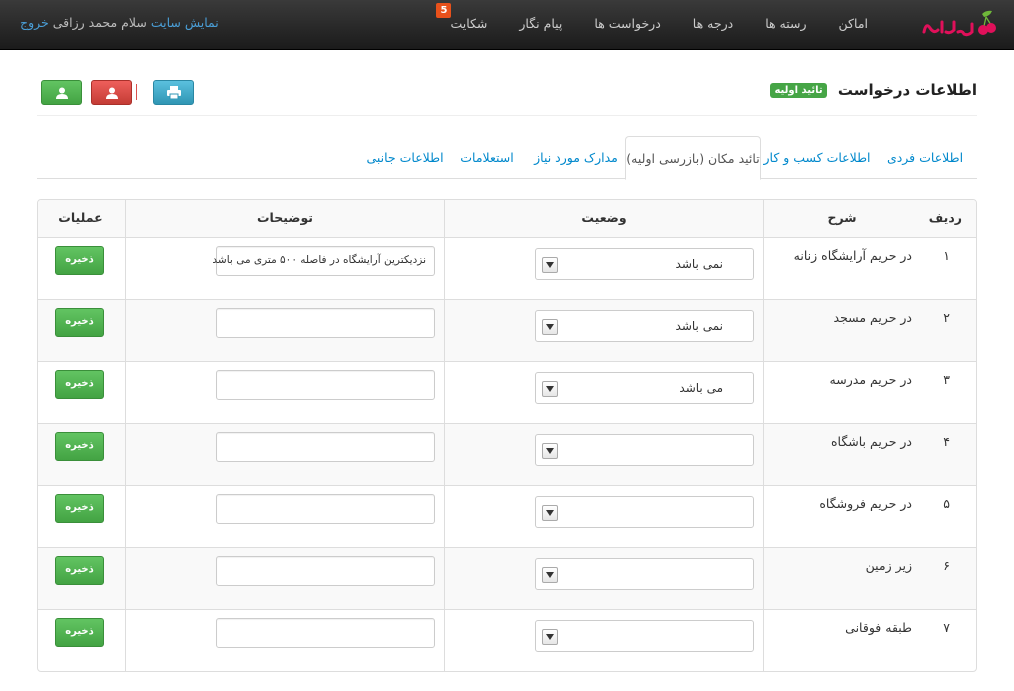 Image resolution: width=1014 pixels, height=691 pixels. What do you see at coordinates (888, 565) in the screenshot?
I see `row-description: زیر زمین` at bounding box center [888, 565].